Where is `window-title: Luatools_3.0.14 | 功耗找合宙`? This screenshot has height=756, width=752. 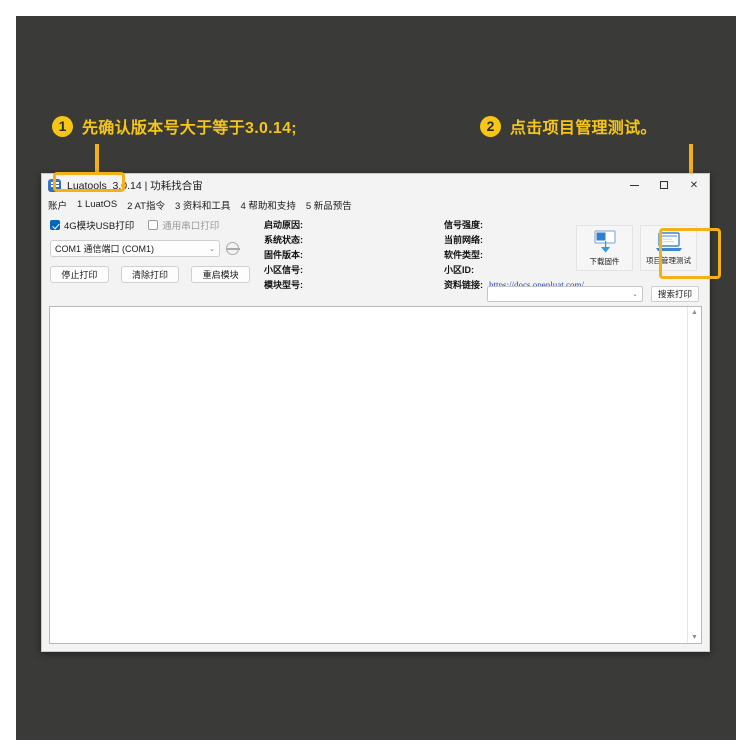 window-title: Luatools_3.0.14 | 功耗找合宙 is located at coordinates (135, 185).